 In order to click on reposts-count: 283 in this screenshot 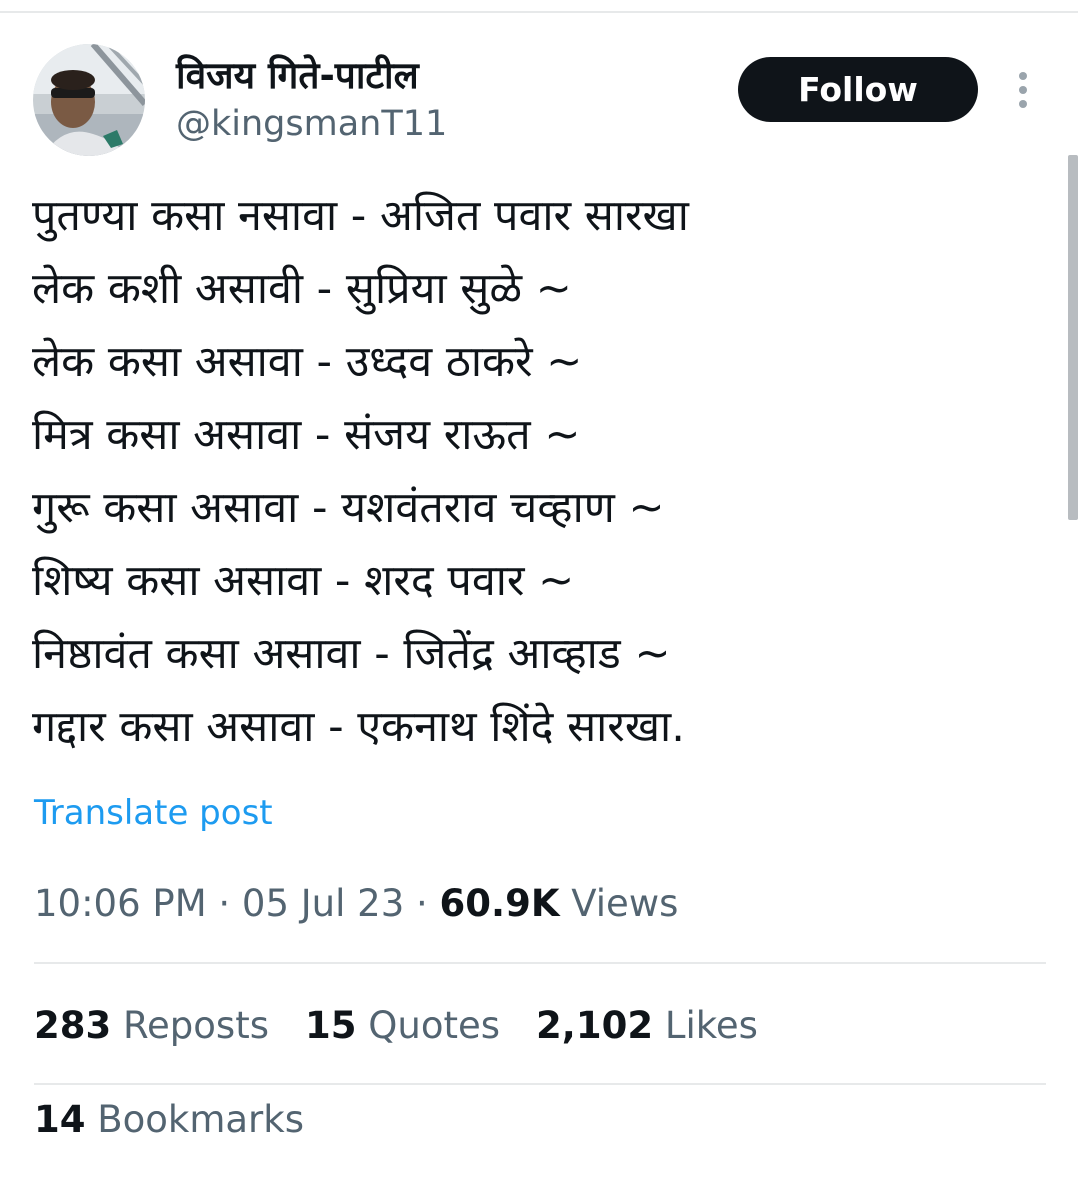, I will do `click(73, 1025)`.